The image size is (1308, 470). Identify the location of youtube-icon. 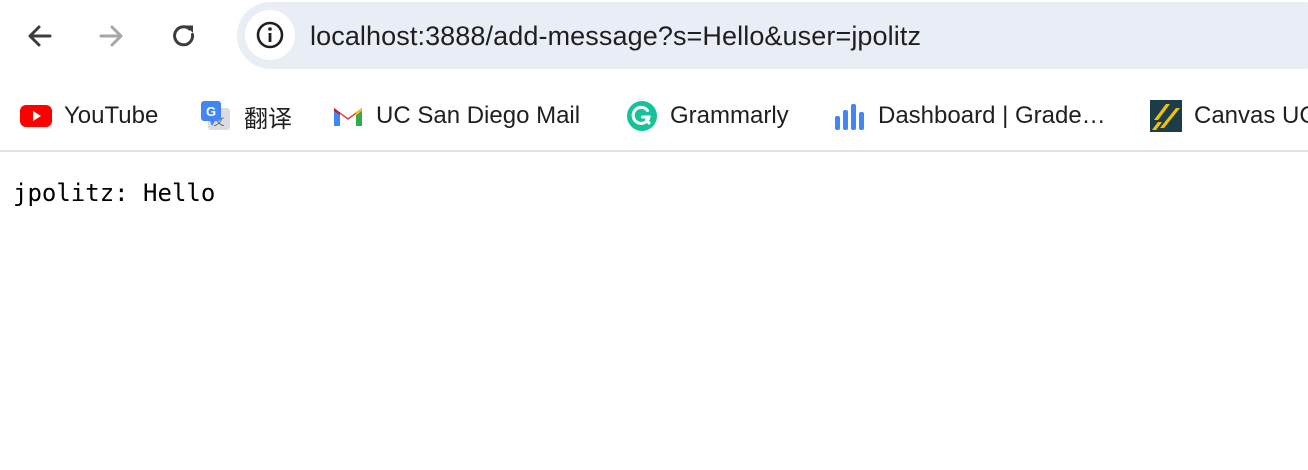
(36, 116).